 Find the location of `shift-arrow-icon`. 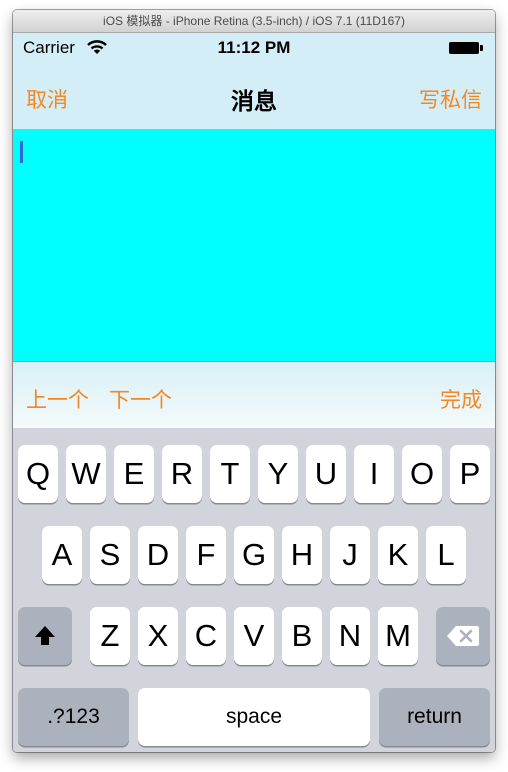

shift-arrow-icon is located at coordinates (45, 635).